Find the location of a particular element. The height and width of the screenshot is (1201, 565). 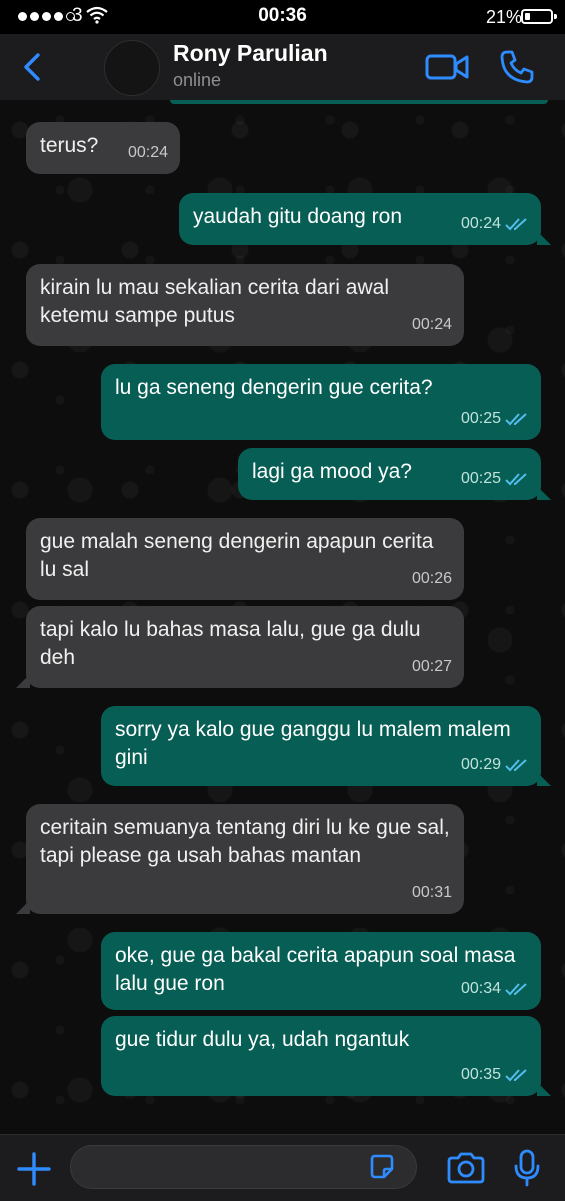

message-text: lu ga seneng dengerin gue cerita? is located at coordinates (274, 387).